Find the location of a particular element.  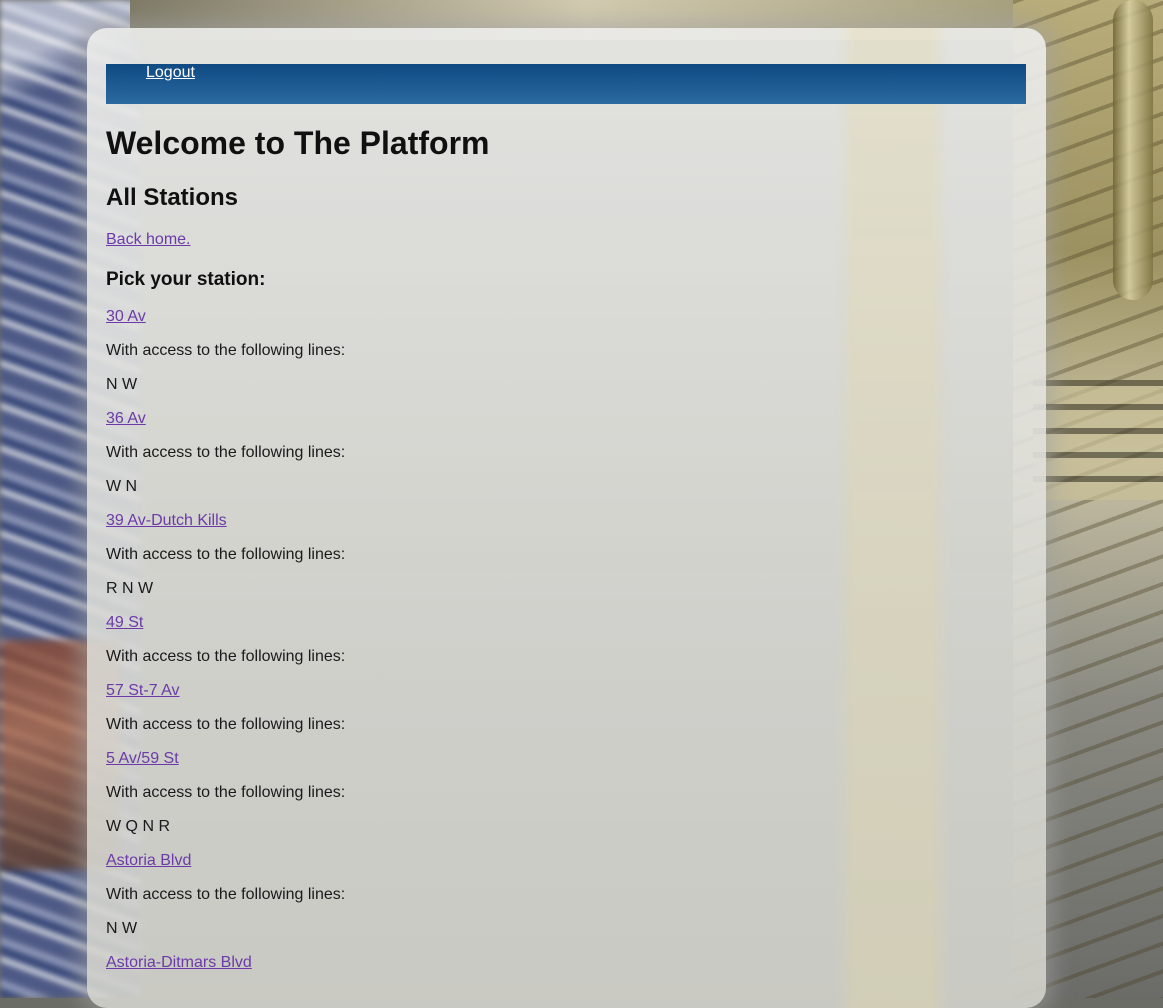

station-item: 49 St is located at coordinates (556, 631).